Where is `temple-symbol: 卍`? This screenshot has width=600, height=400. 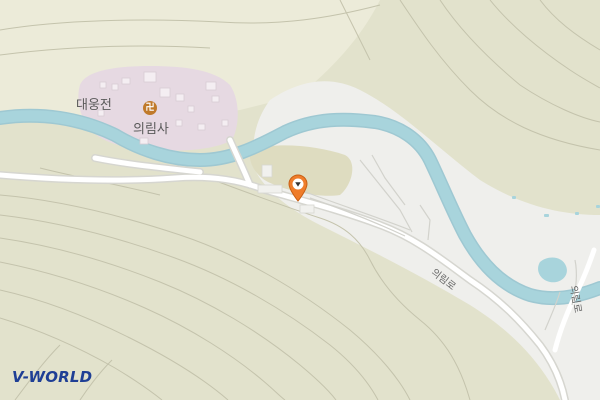 temple-symbol: 卍 is located at coordinates (150, 108).